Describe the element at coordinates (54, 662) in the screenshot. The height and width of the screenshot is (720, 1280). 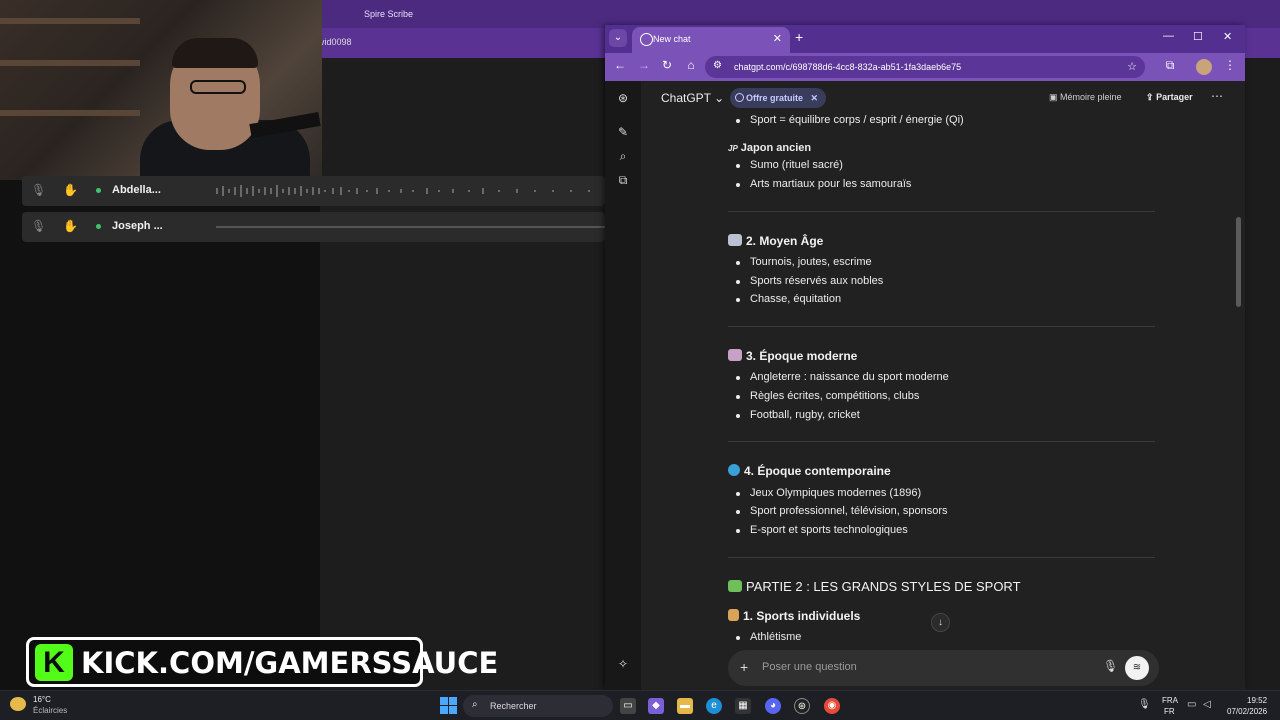
I see `kick-logo-icon: K` at that location.